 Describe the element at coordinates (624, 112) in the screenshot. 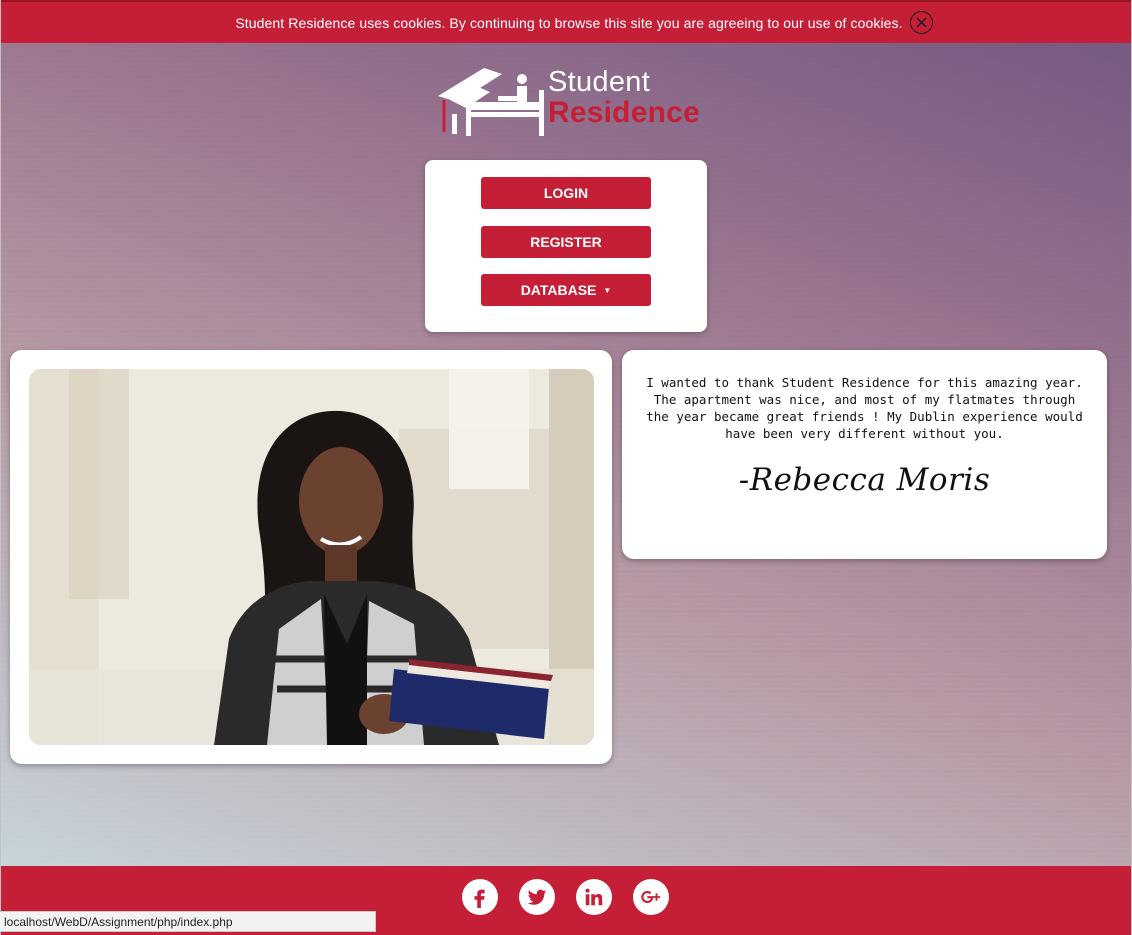

I see `logo-word-residence: Residence` at that location.